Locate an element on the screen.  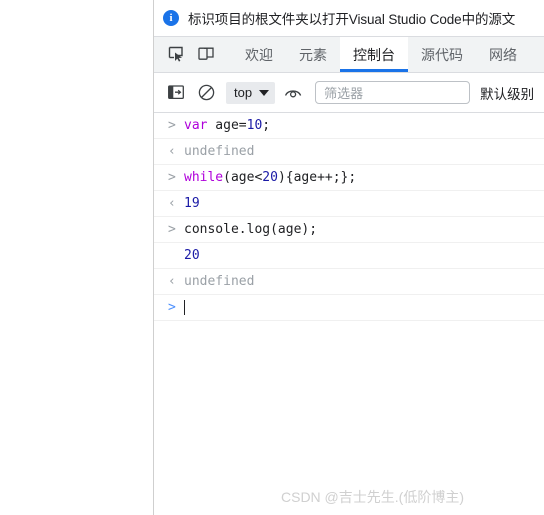
code-token: (age< is located at coordinates (243, 177).